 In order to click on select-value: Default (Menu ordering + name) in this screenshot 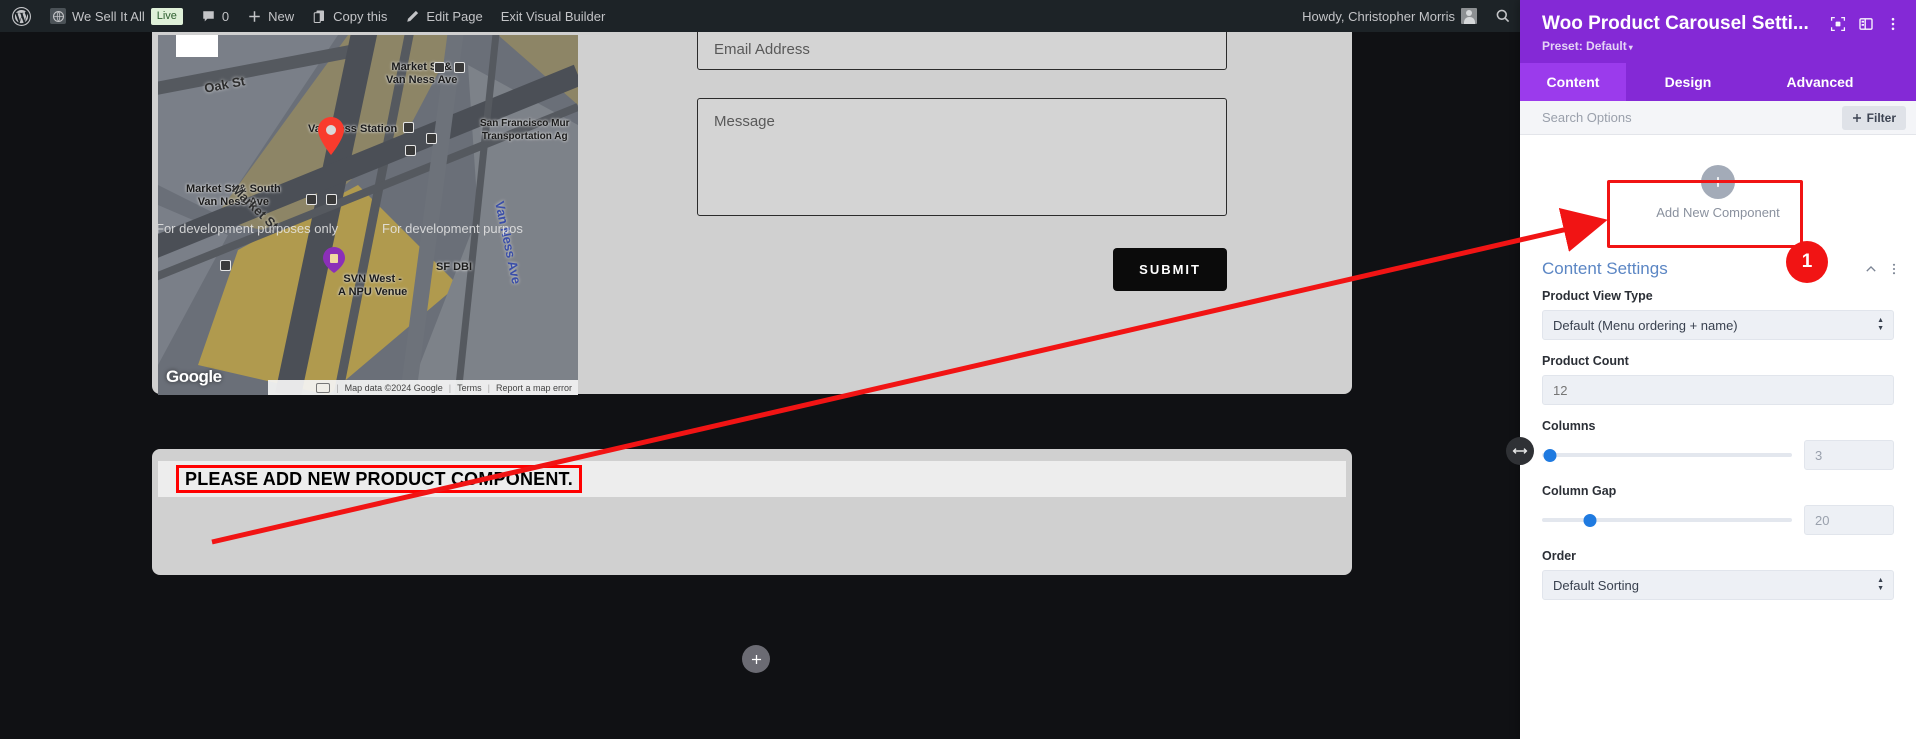, I will do `click(1645, 325)`.